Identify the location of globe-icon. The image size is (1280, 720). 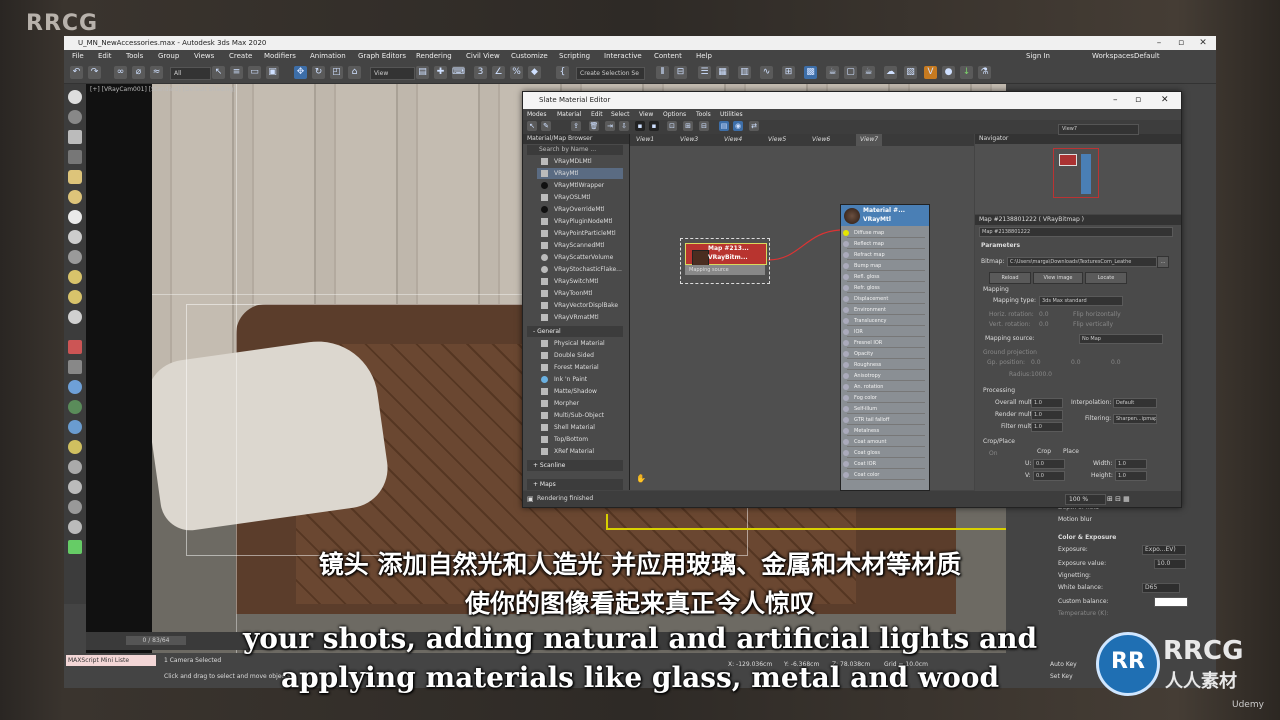
(75, 387).